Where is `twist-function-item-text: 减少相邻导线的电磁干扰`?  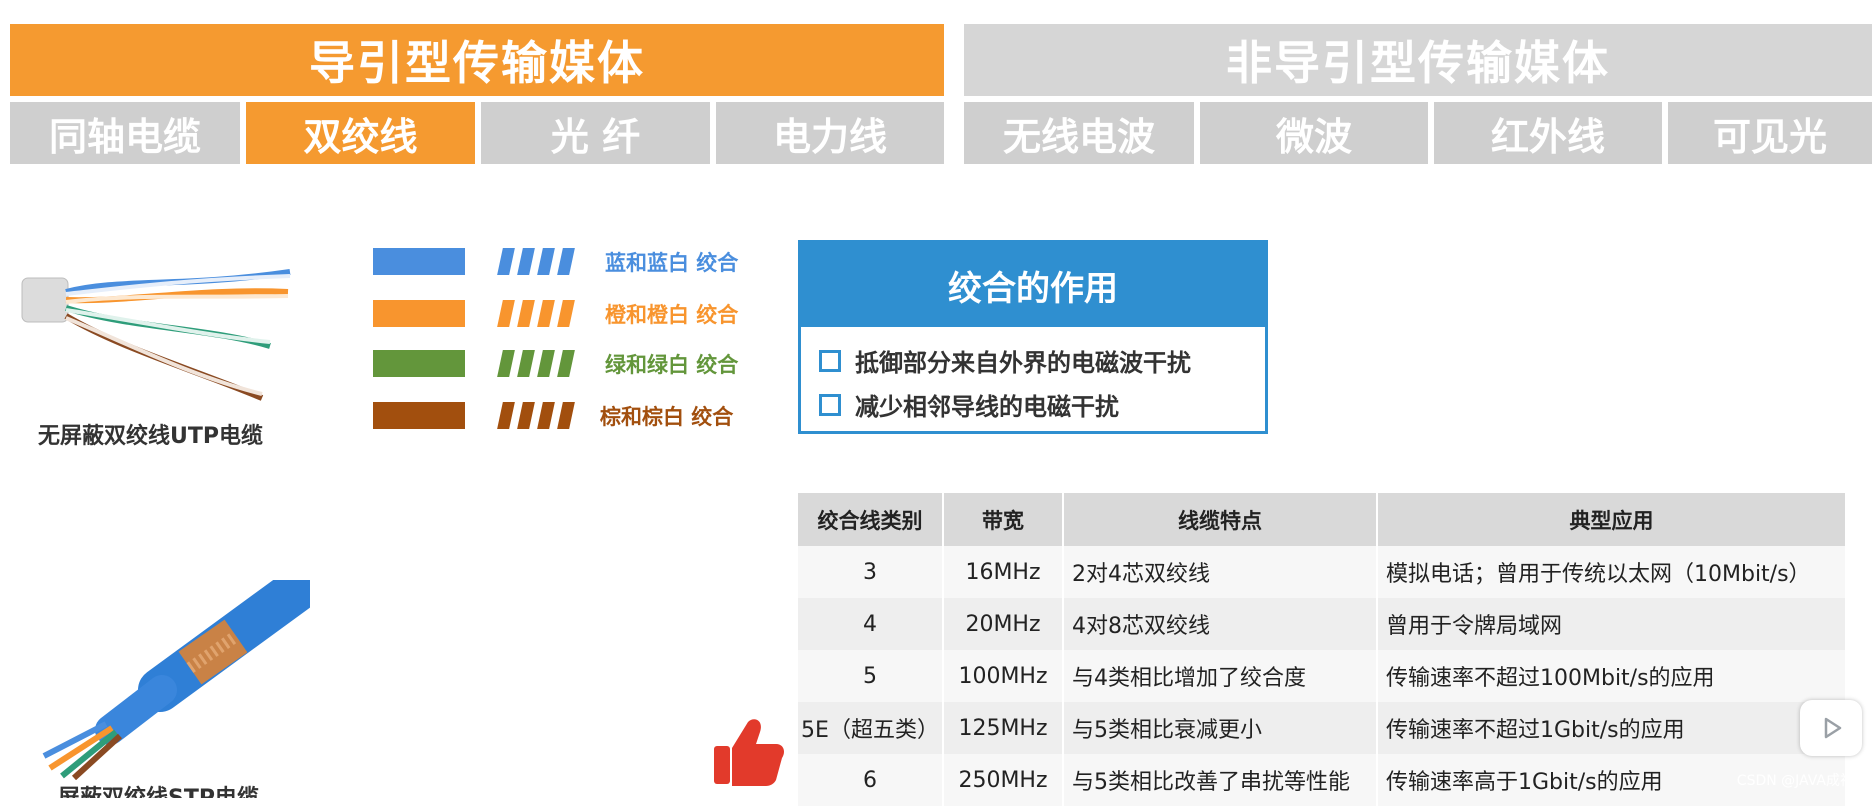
twist-function-item-text: 减少相邻导线的电磁干扰 is located at coordinates (987, 407).